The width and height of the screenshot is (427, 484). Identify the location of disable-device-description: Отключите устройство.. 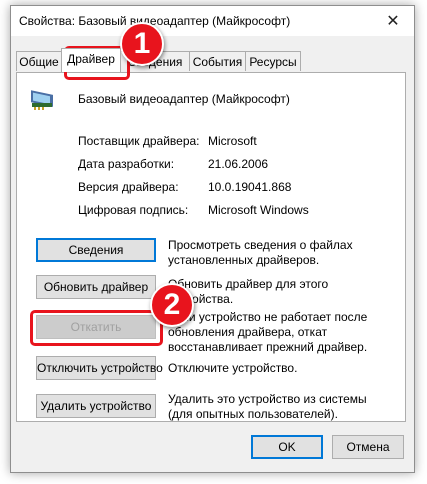
(233, 368).